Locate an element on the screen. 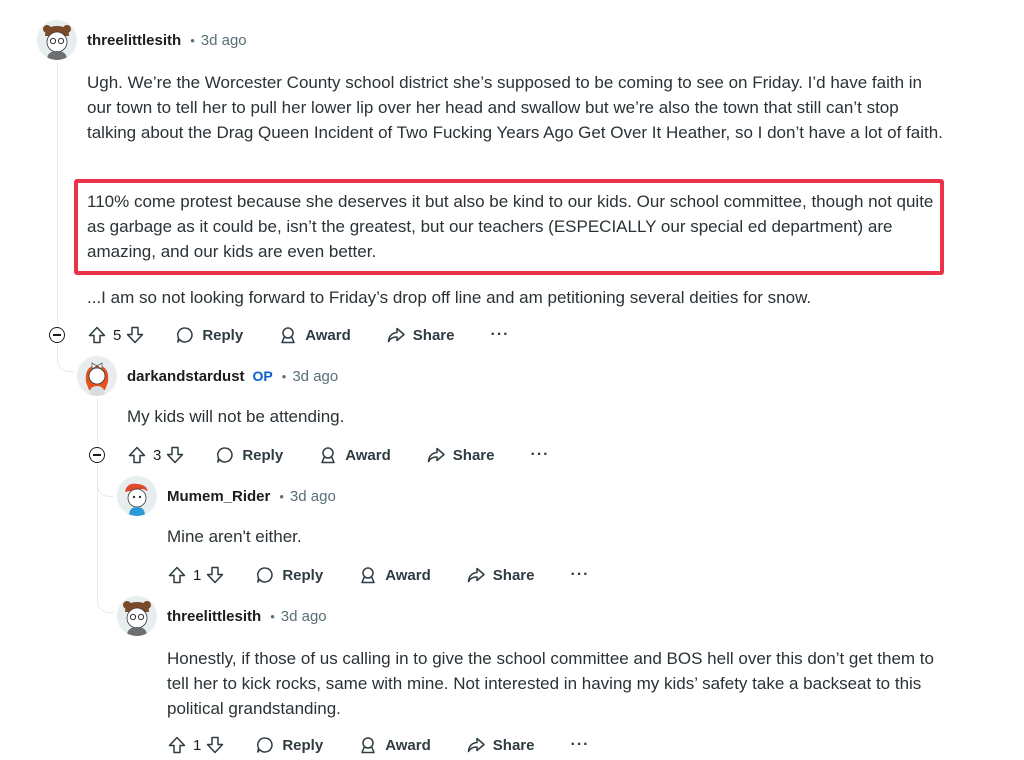 The image size is (1024, 760). comment-paragraph: Mine aren't either. is located at coordinates (234, 536).